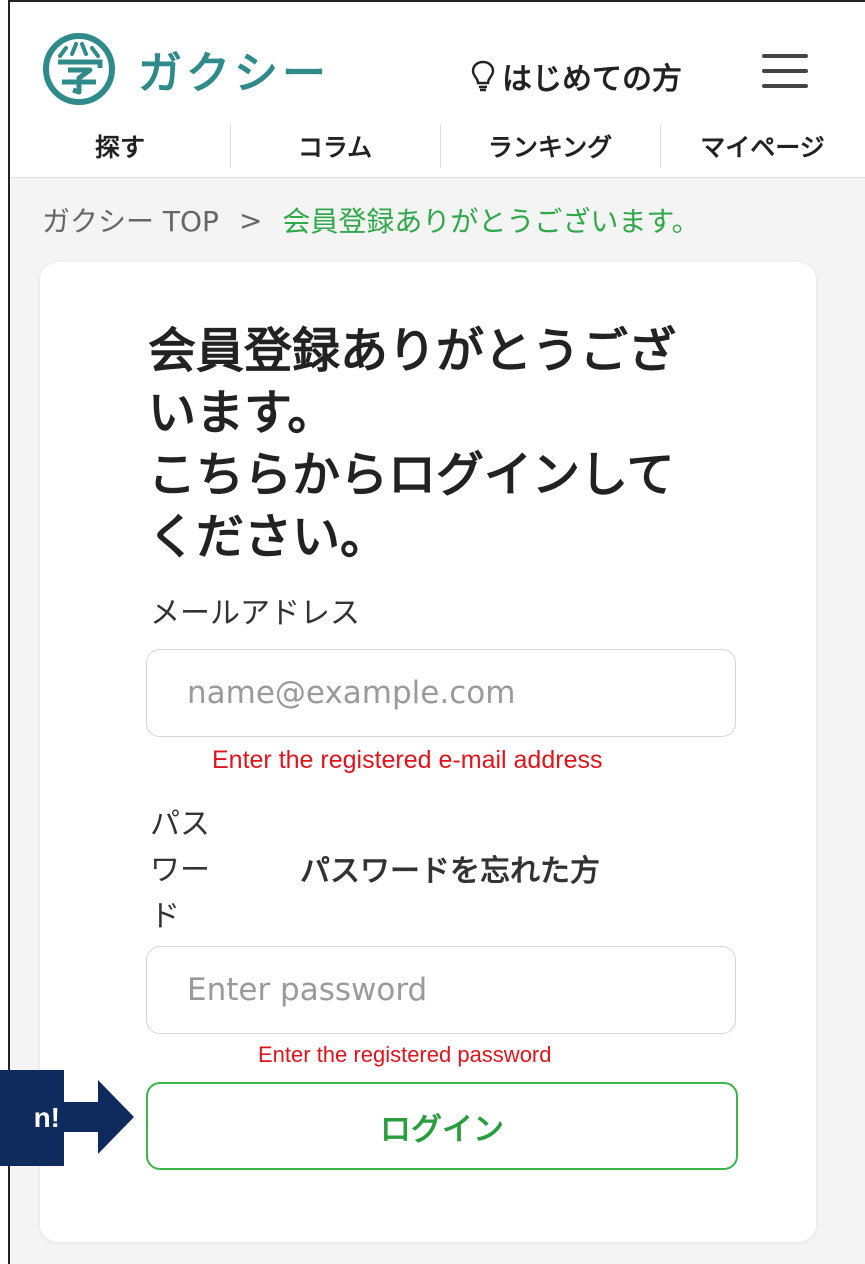  Describe the element at coordinates (441, 990) in the screenshot. I see `password-input` at that location.